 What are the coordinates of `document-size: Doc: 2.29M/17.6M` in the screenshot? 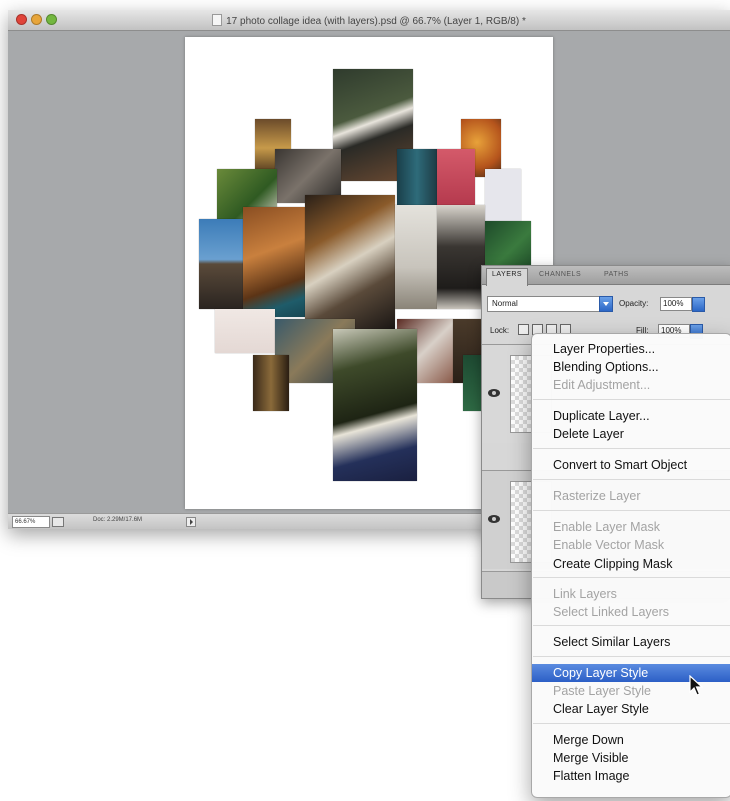 It's located at (118, 520).